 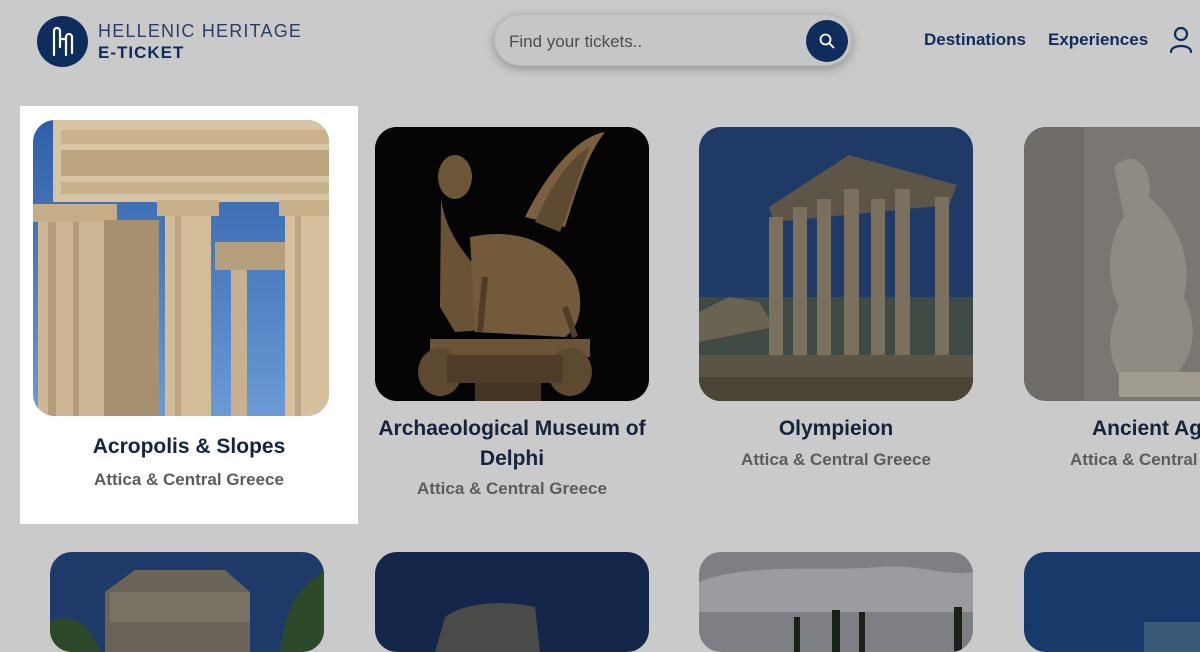 I want to click on card-subtitle: Attica & Central G, so click(x=1135, y=459).